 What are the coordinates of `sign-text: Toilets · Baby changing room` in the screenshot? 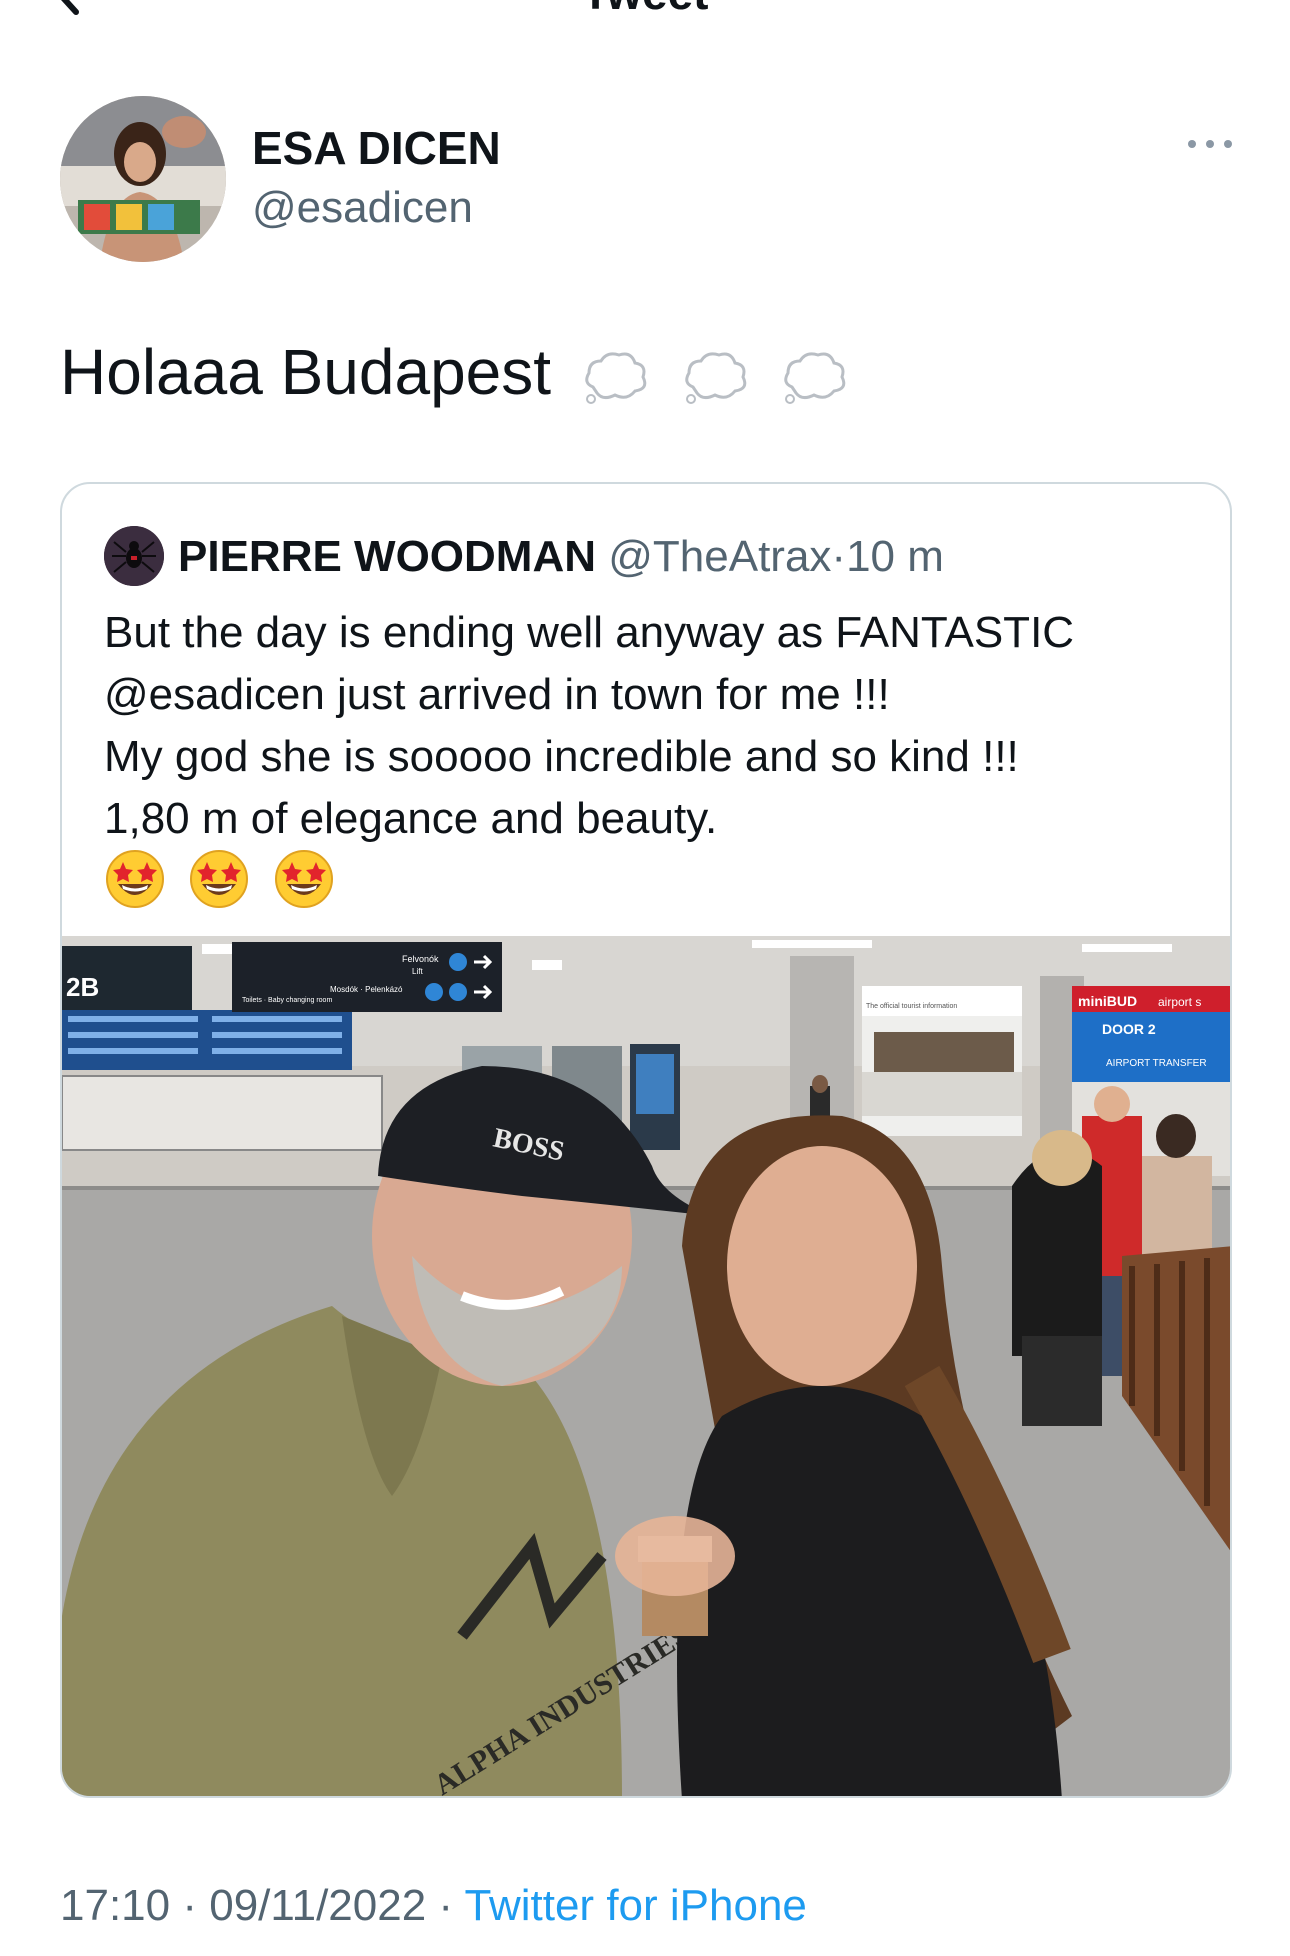 It's located at (287, 1000).